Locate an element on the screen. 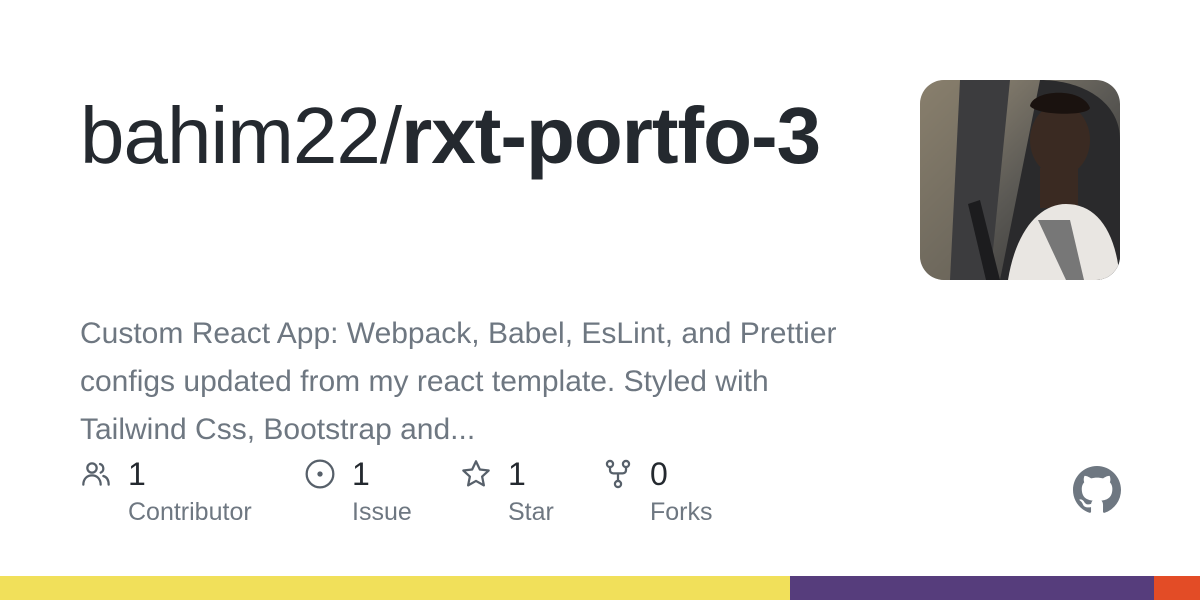 The width and height of the screenshot is (1200, 600). forks-count: 0 is located at coordinates (659, 473).